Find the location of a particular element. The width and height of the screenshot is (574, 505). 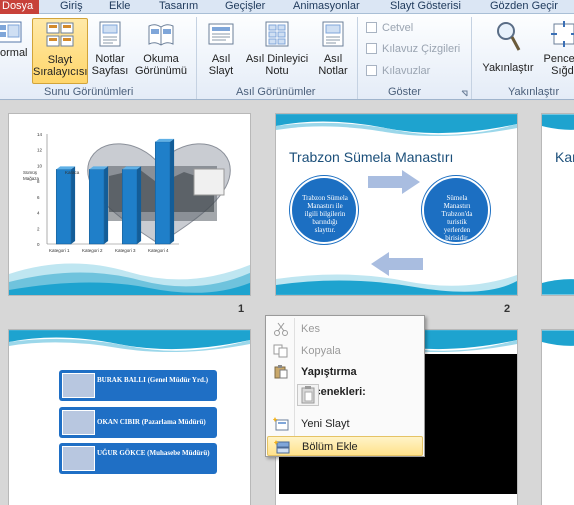

normal-view-button: ormal is located at coordinates (16, 39).